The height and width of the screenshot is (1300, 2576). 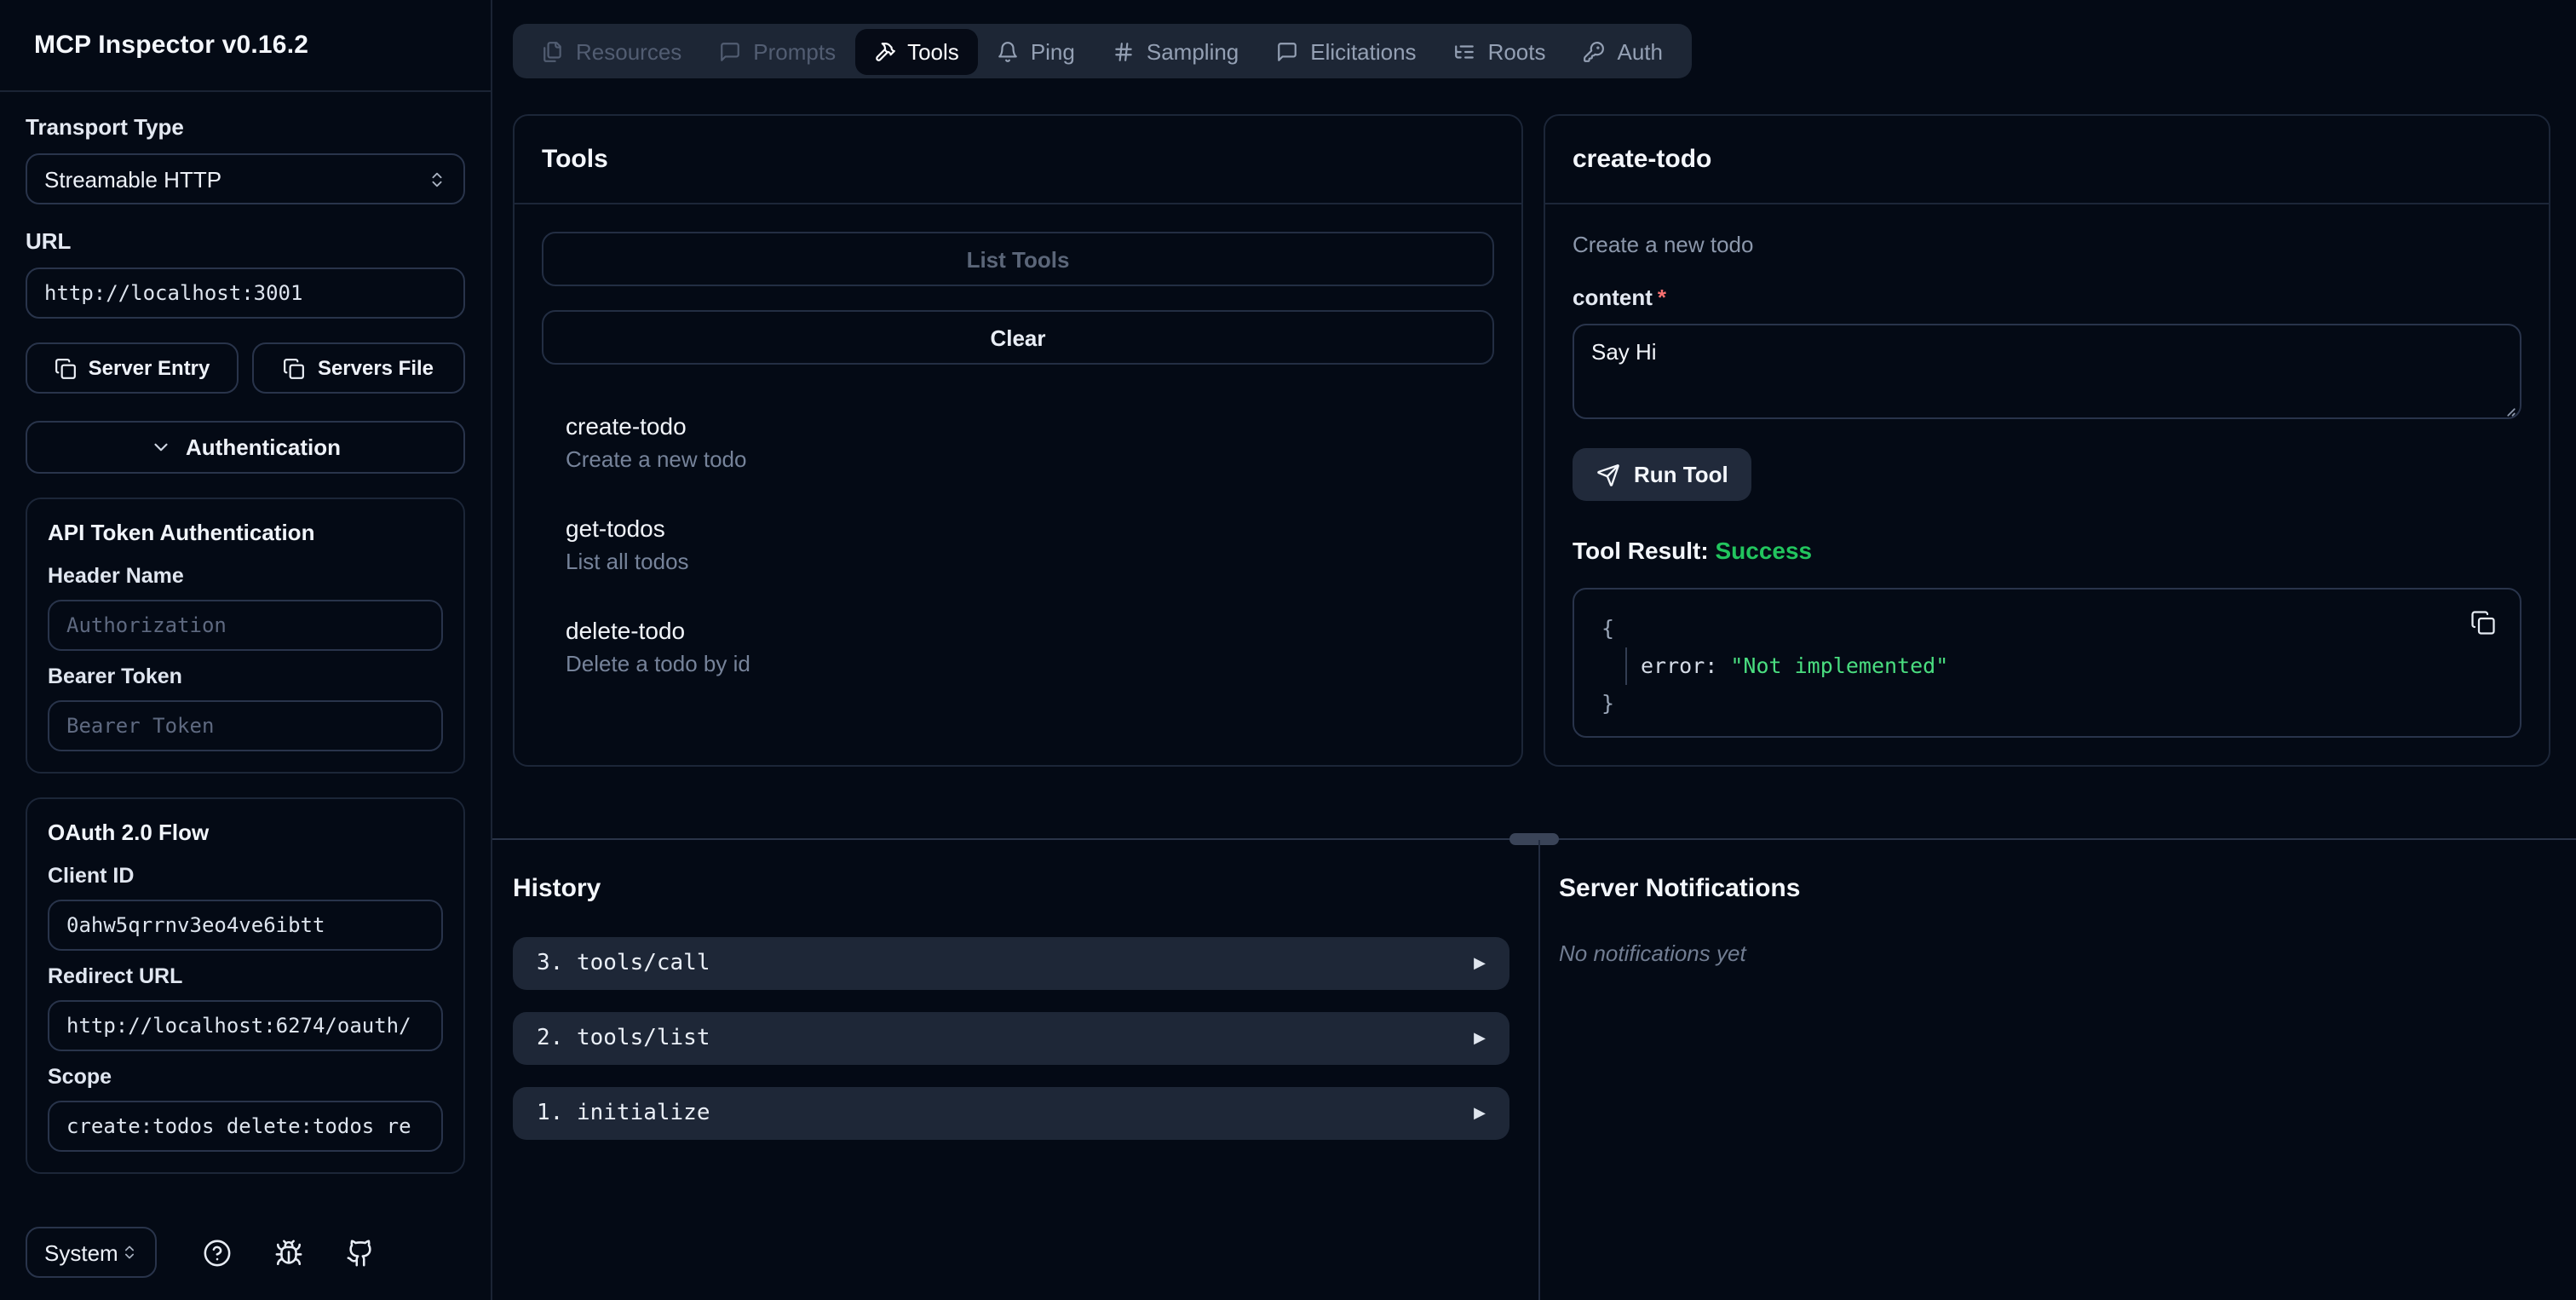 I want to click on client-id-input-wrap, so click(x=246, y=925).